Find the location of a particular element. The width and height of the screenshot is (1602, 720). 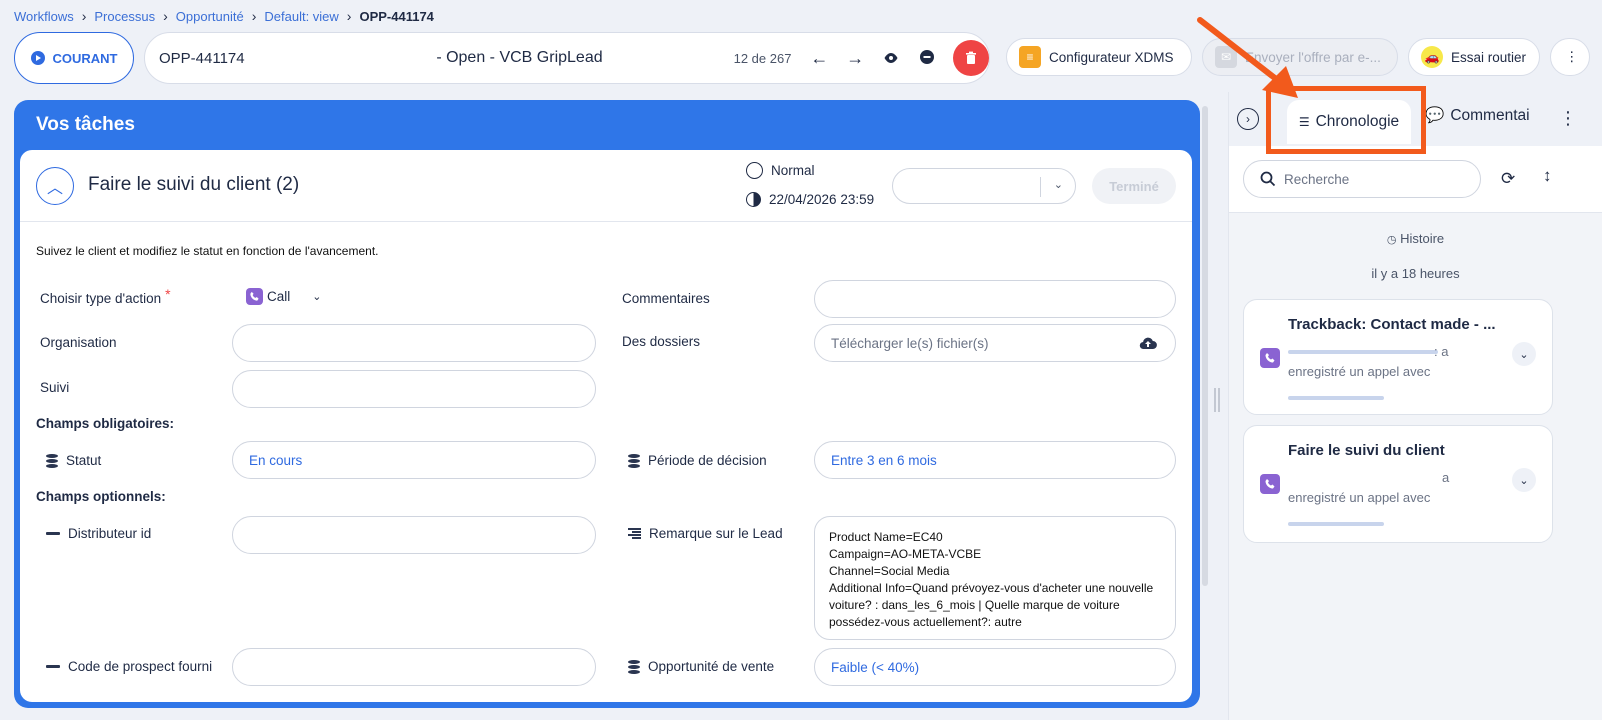

eye-icon is located at coordinates (891, 58).